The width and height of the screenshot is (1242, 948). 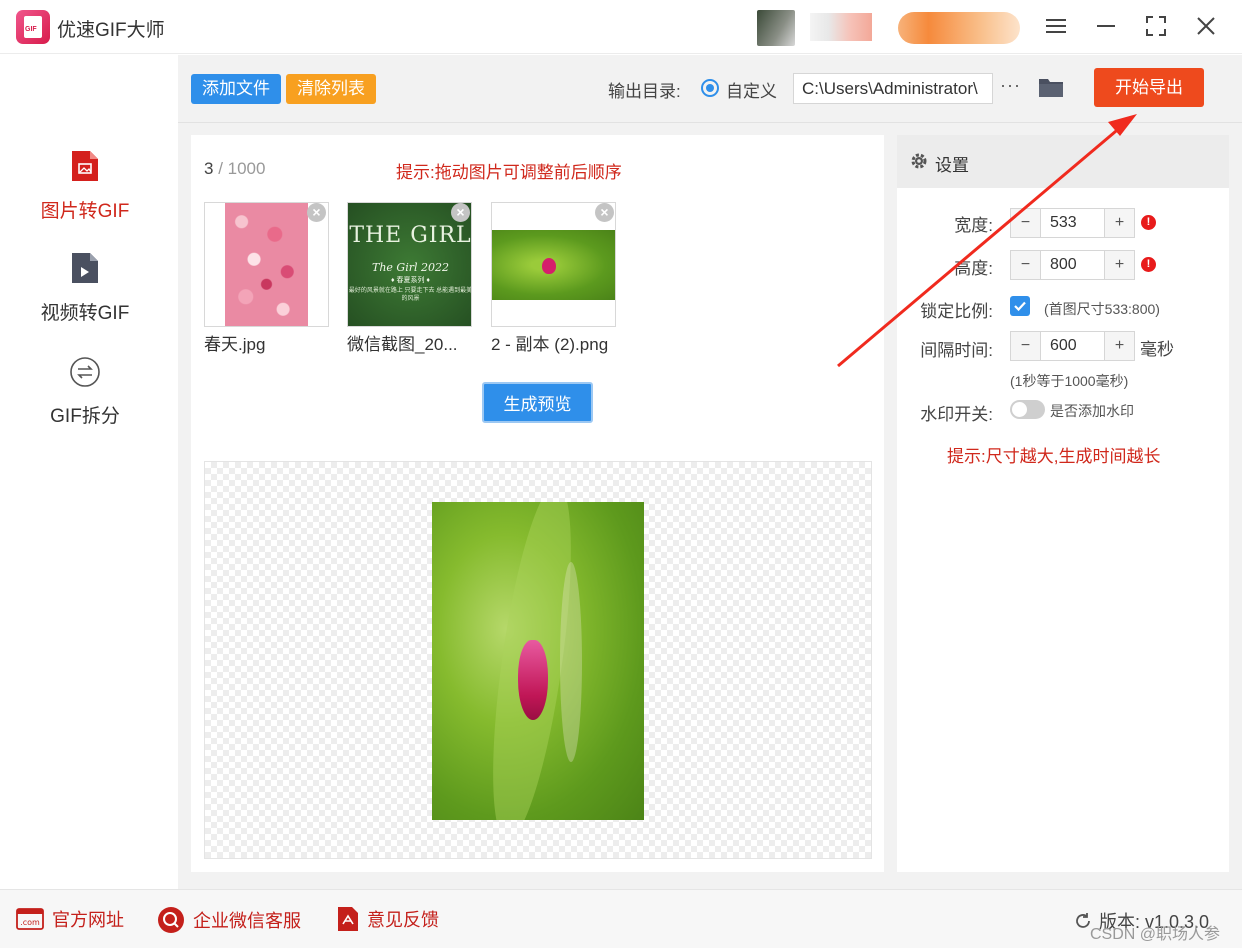 What do you see at coordinates (348, 919) in the screenshot?
I see `feedback-icon` at bounding box center [348, 919].